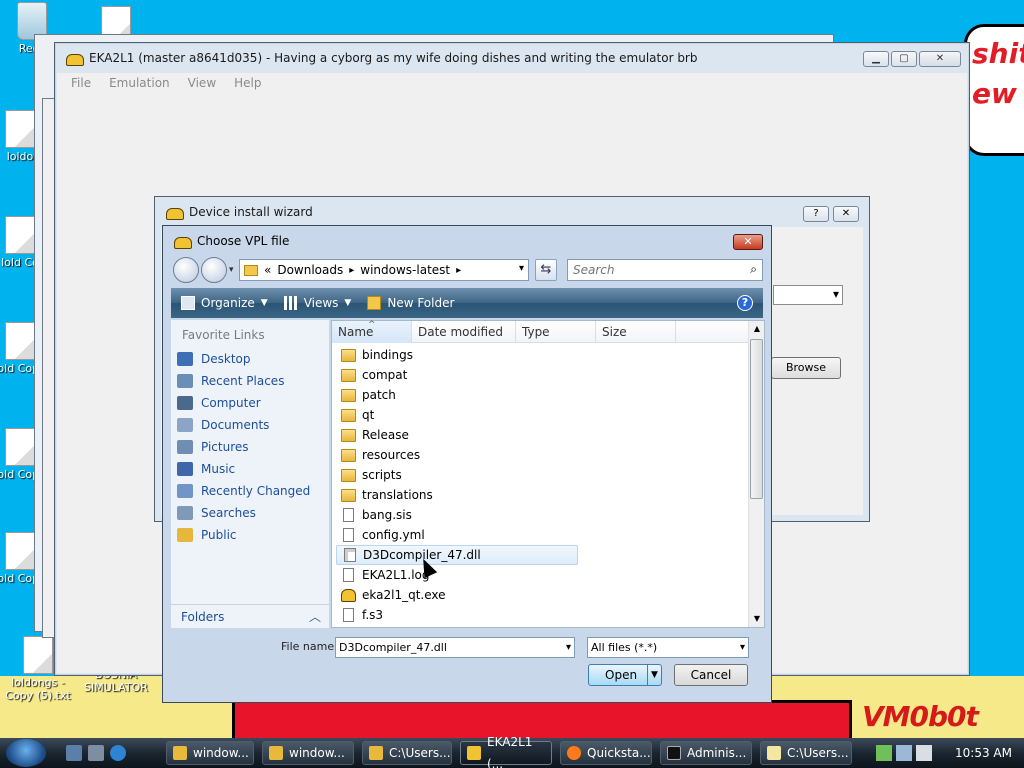 This screenshot has height=768, width=1024. Describe the element at coordinates (457, 595) in the screenshot. I see `list-item: eka2l1_qt.exe` at that location.